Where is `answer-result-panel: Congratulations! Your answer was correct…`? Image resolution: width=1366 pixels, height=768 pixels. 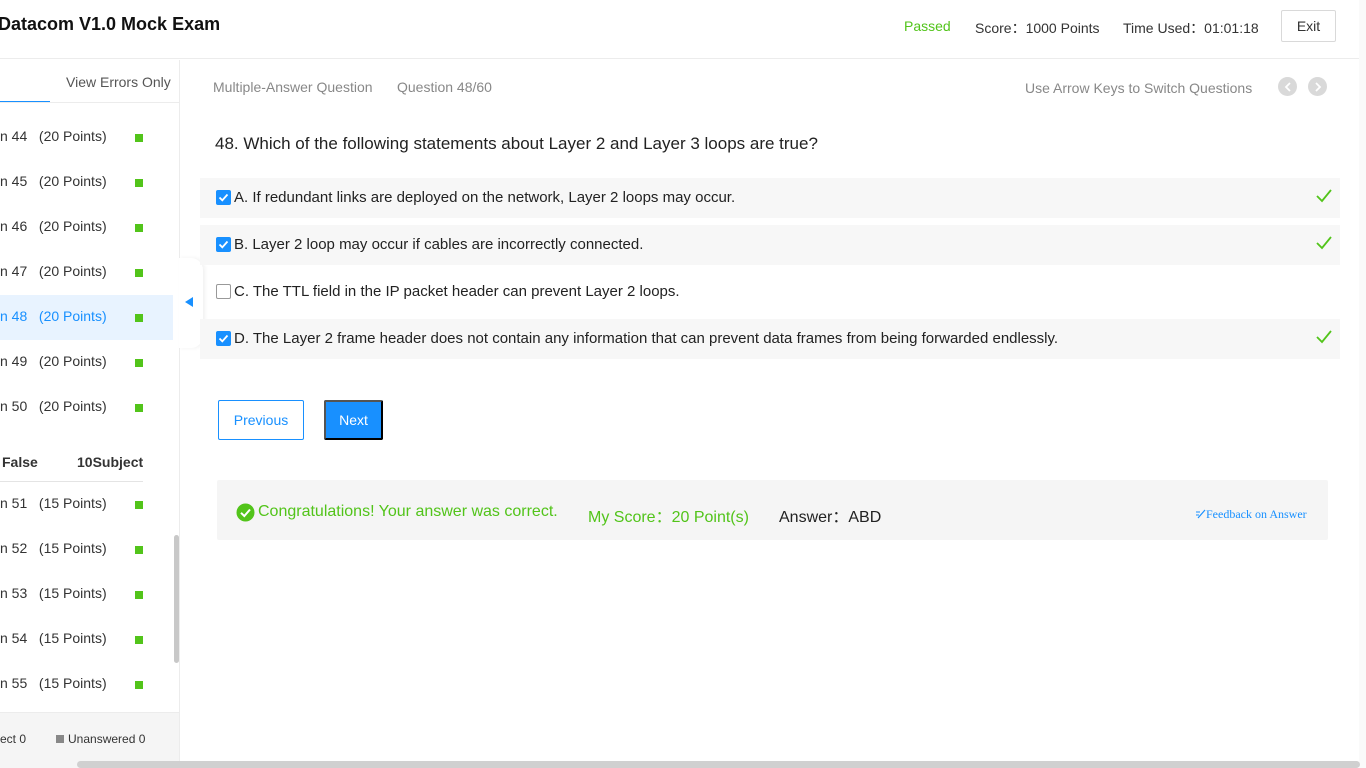
answer-result-panel: Congratulations! Your answer was correct… is located at coordinates (772, 510).